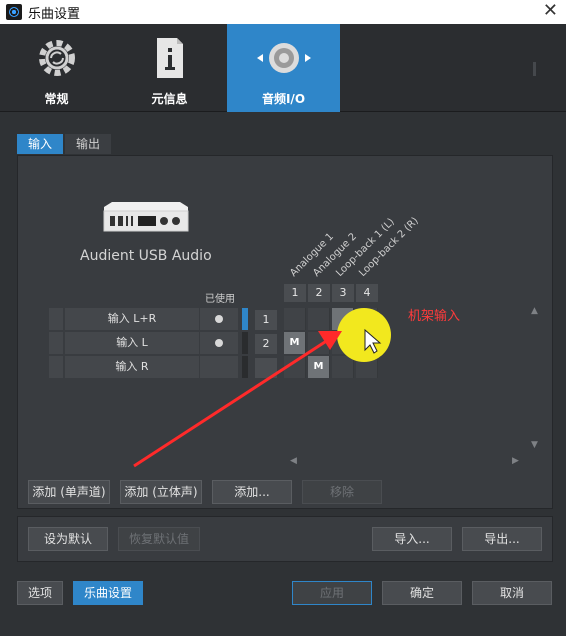 This screenshot has height=636, width=566. What do you see at coordinates (332, 593) in the screenshot?
I see `apply-button: 应用` at bounding box center [332, 593].